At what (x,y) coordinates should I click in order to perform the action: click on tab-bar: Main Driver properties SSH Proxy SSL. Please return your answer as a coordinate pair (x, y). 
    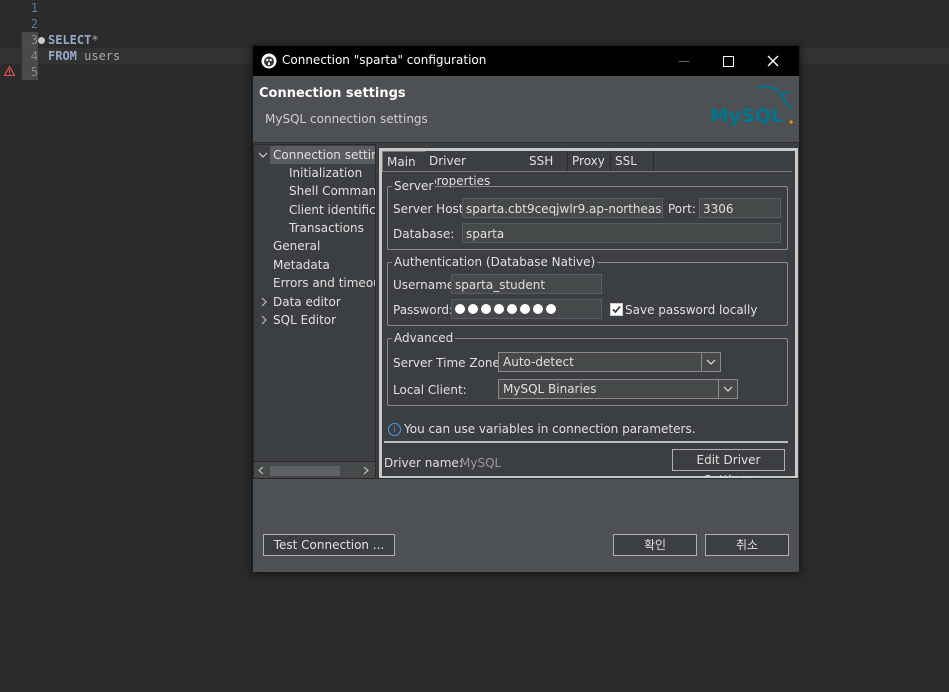
    Looking at the image, I should click on (588, 169).